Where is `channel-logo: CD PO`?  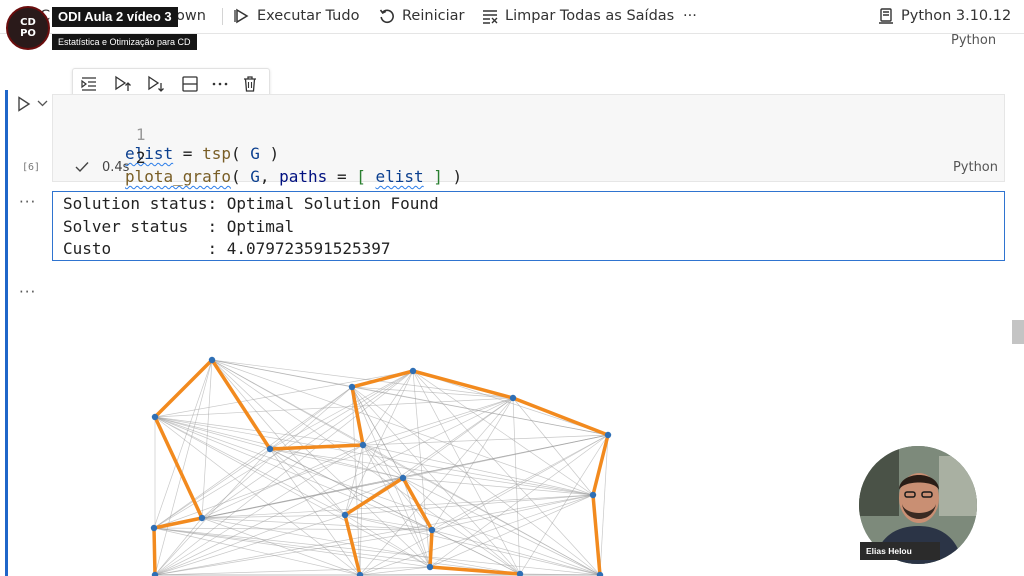 channel-logo: CD PO is located at coordinates (28, 28).